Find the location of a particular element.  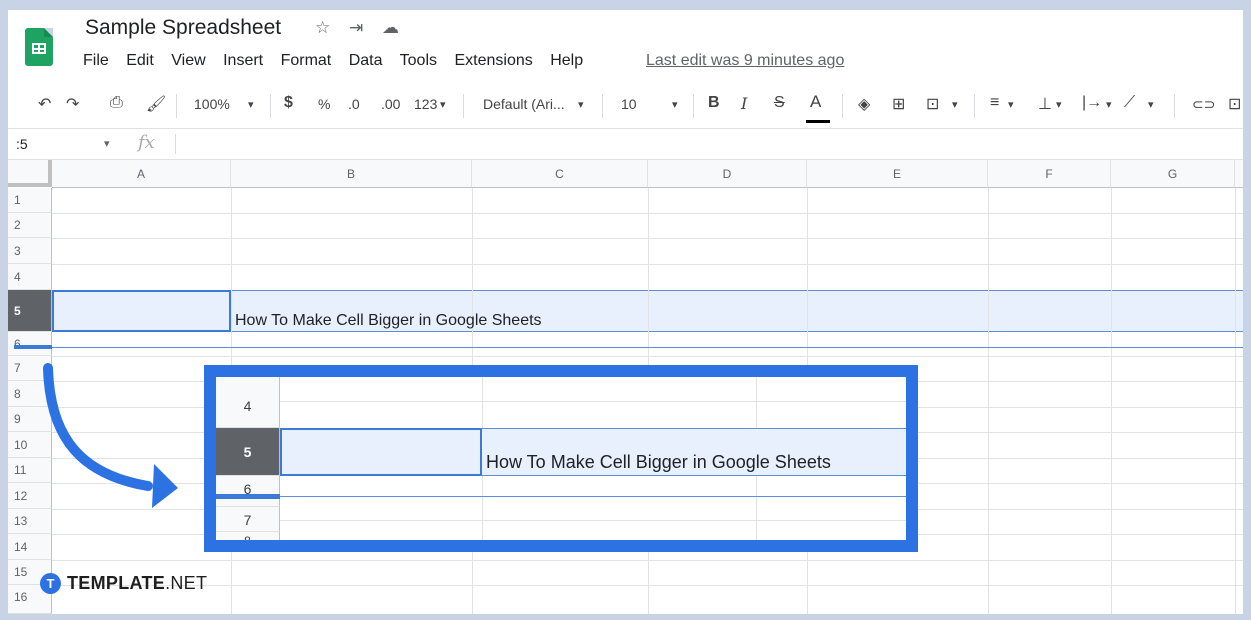

fill-color-icon: ◈ is located at coordinates (864, 104).